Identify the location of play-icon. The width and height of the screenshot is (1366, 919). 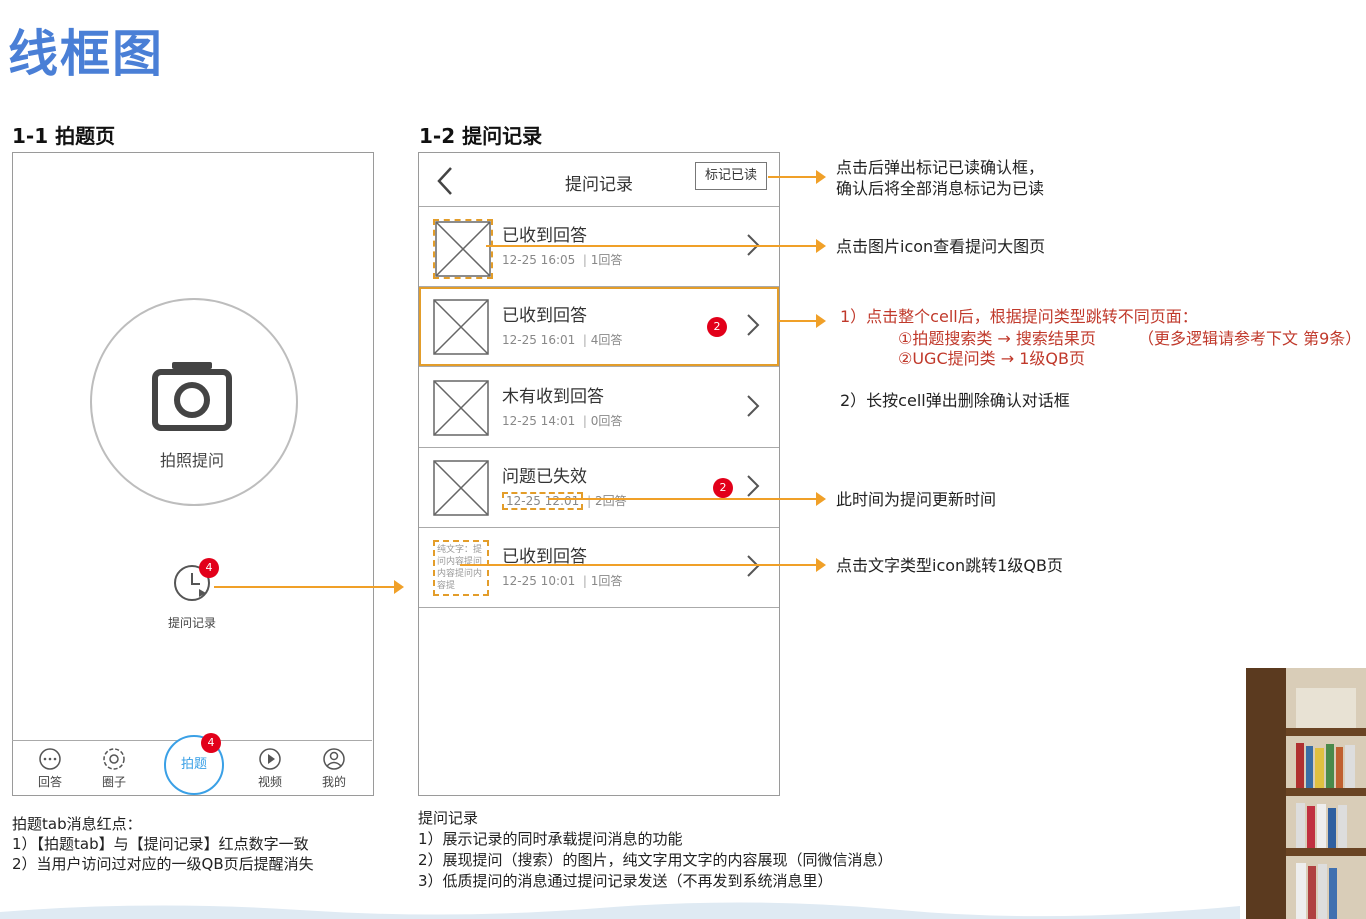
(270, 759).